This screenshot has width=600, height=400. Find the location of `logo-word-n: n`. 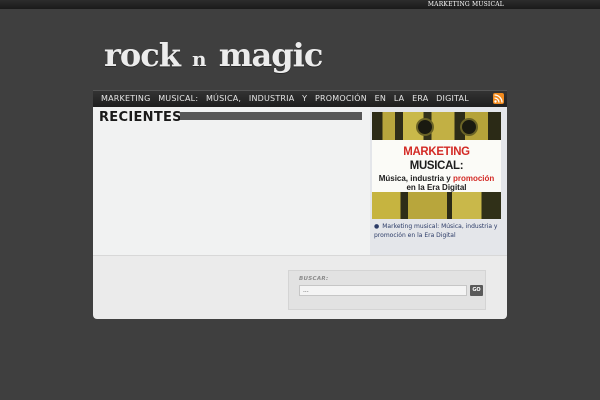

logo-word-n: n is located at coordinates (199, 59).